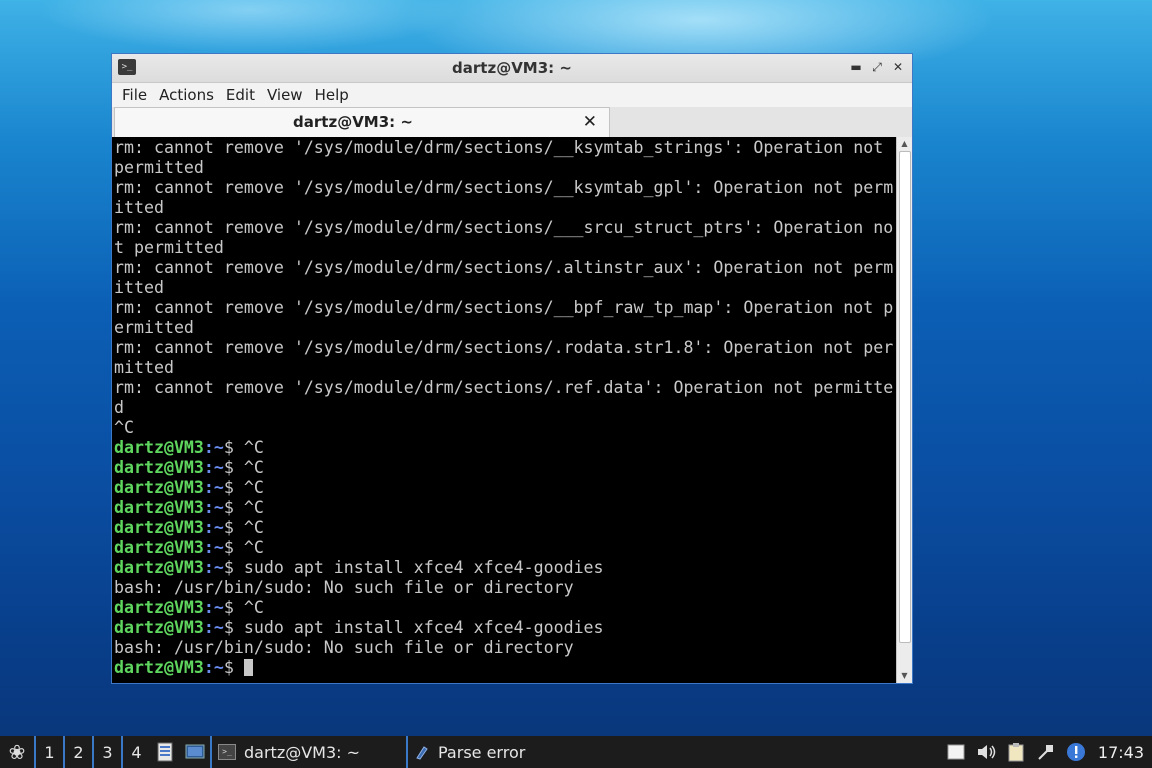  I want to click on workspace-1: 1, so click(48, 752).